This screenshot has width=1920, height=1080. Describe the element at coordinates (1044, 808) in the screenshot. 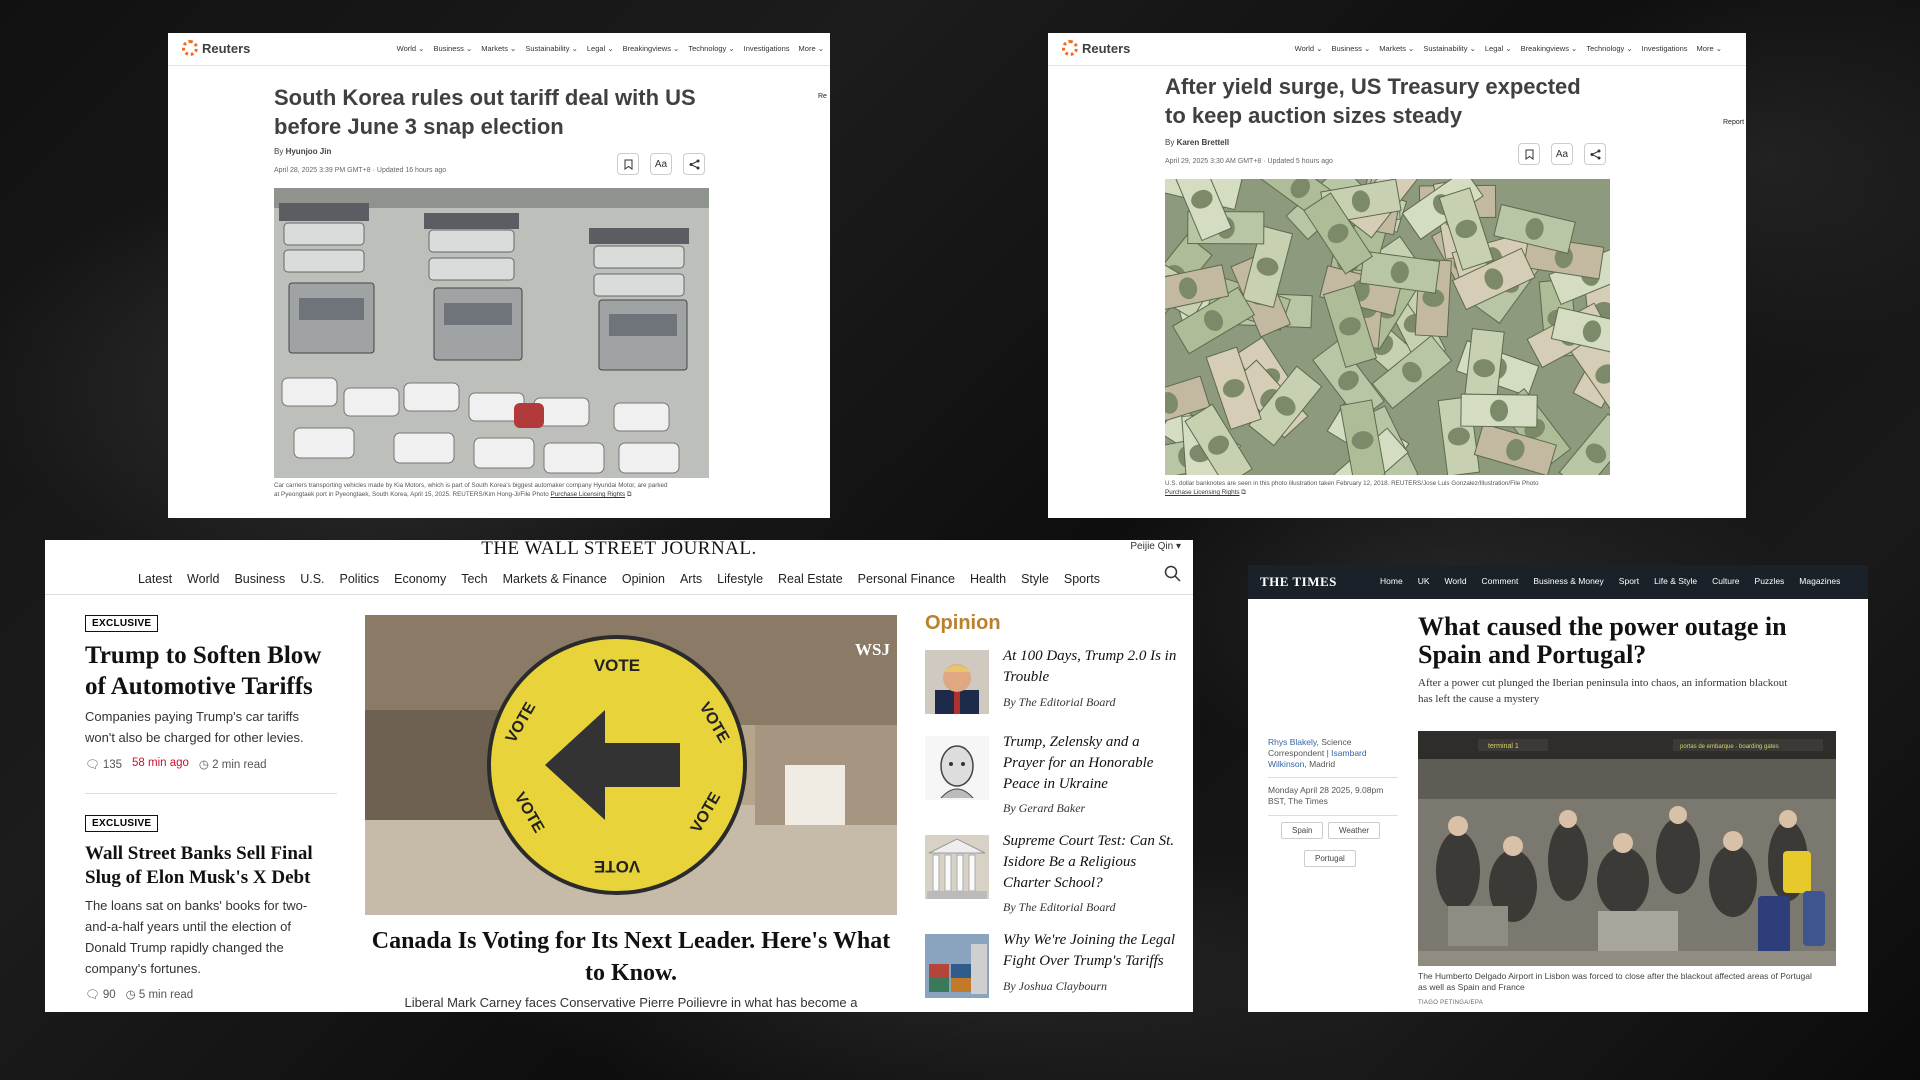

I see `opinion-byline-2: By Gerard Baker` at that location.